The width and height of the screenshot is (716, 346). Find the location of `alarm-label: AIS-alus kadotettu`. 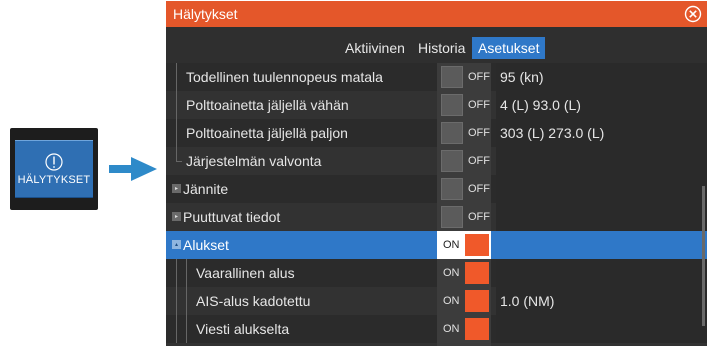

alarm-label: AIS-alus kadotettu is located at coordinates (253, 301).